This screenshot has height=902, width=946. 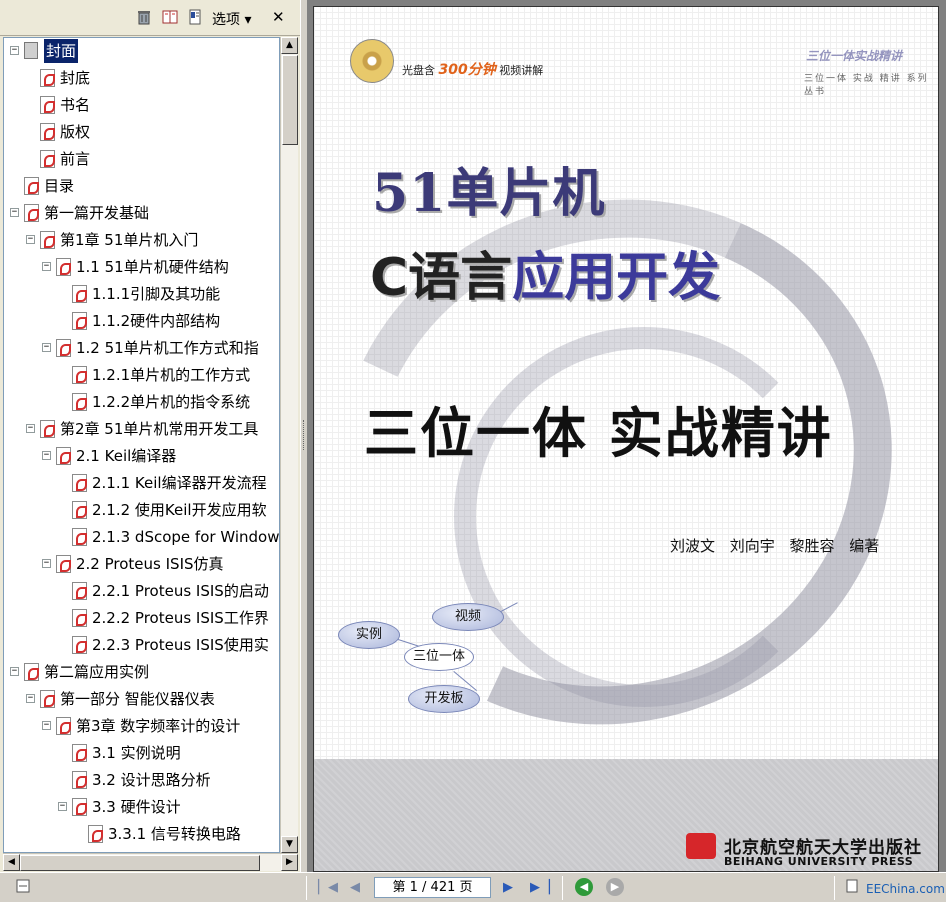 I want to click on bookmark-item: − 封面, so click(x=141, y=51).